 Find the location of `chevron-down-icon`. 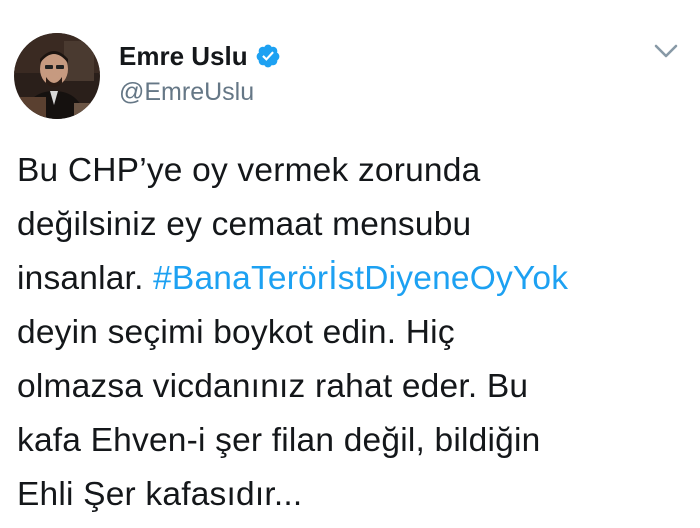

chevron-down-icon is located at coordinates (666, 51).